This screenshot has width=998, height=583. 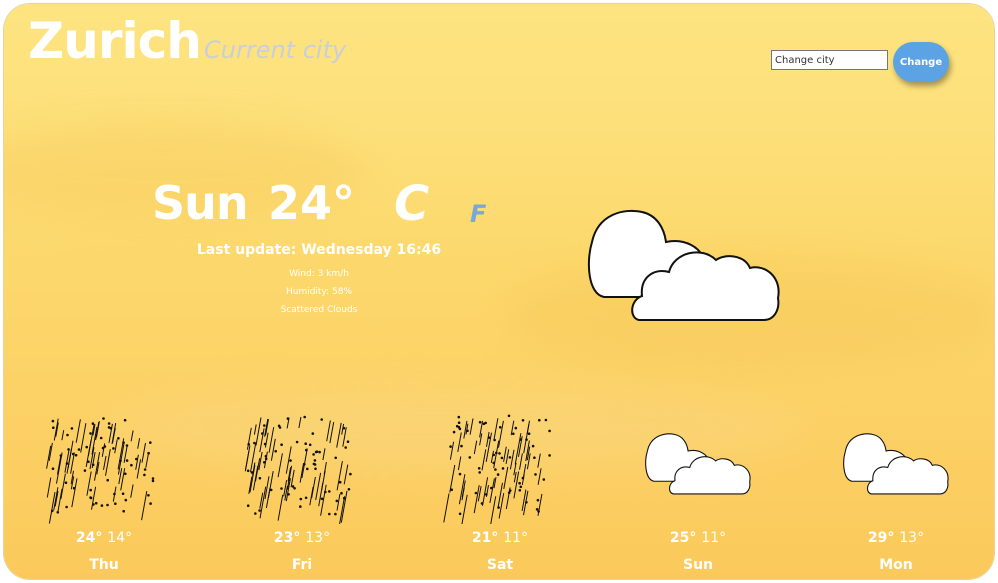 I want to click on wind-info: Wind: 3 km/h, so click(x=319, y=274).